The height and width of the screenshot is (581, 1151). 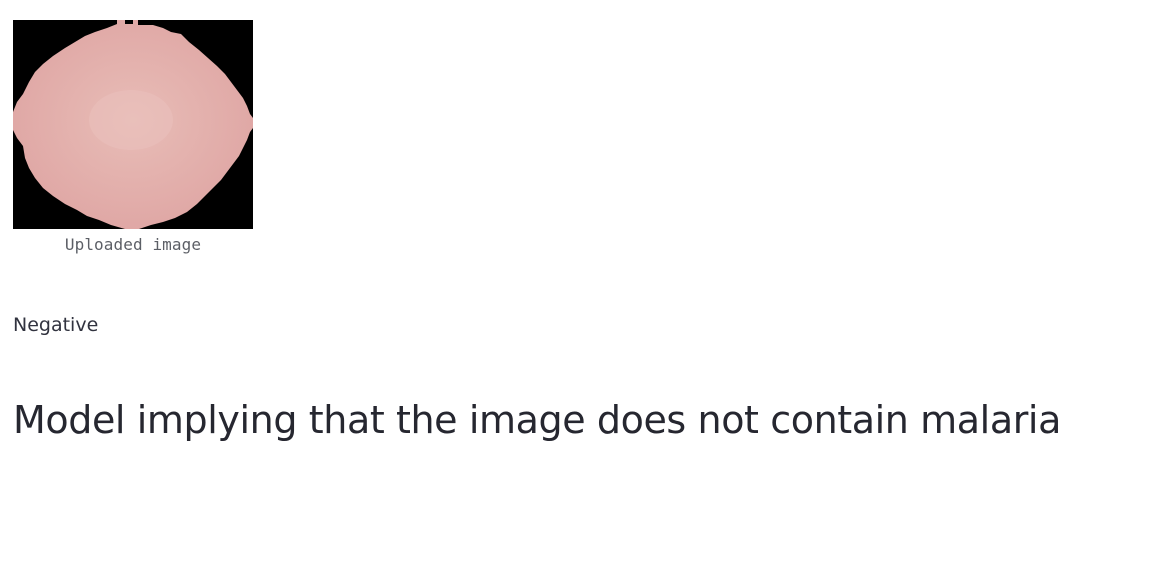 What do you see at coordinates (133, 244) in the screenshot?
I see `image-caption: Uploaded image` at bounding box center [133, 244].